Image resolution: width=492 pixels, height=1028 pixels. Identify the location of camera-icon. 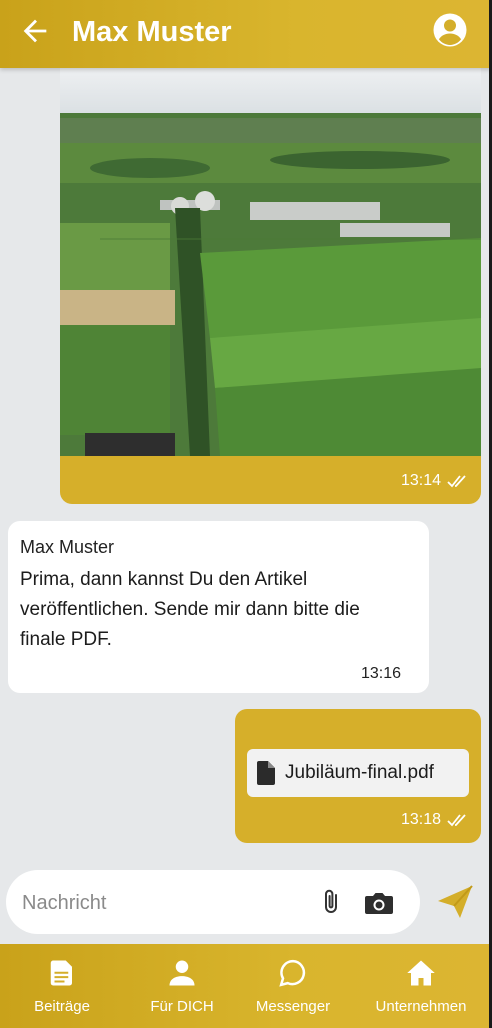
(379, 903).